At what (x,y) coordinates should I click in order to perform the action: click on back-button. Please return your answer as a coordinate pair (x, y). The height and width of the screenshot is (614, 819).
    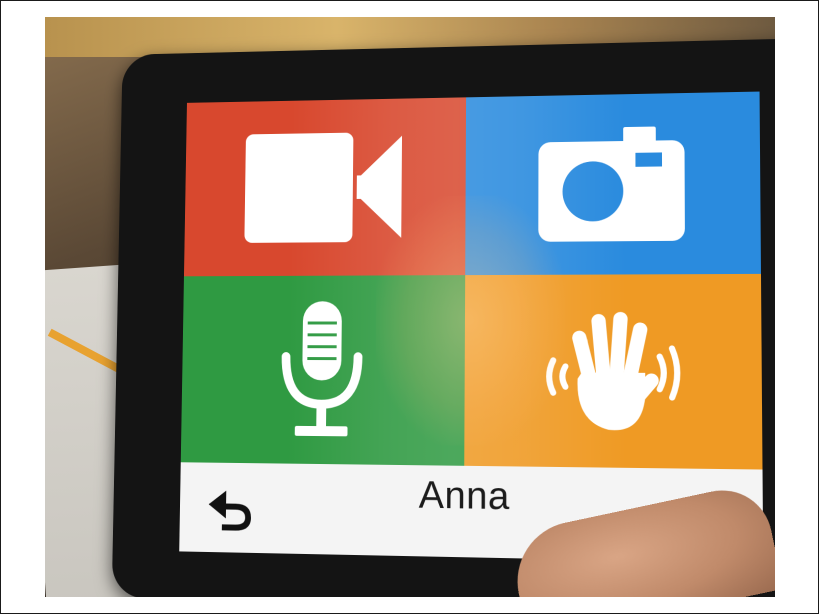
    Looking at the image, I should click on (230, 509).